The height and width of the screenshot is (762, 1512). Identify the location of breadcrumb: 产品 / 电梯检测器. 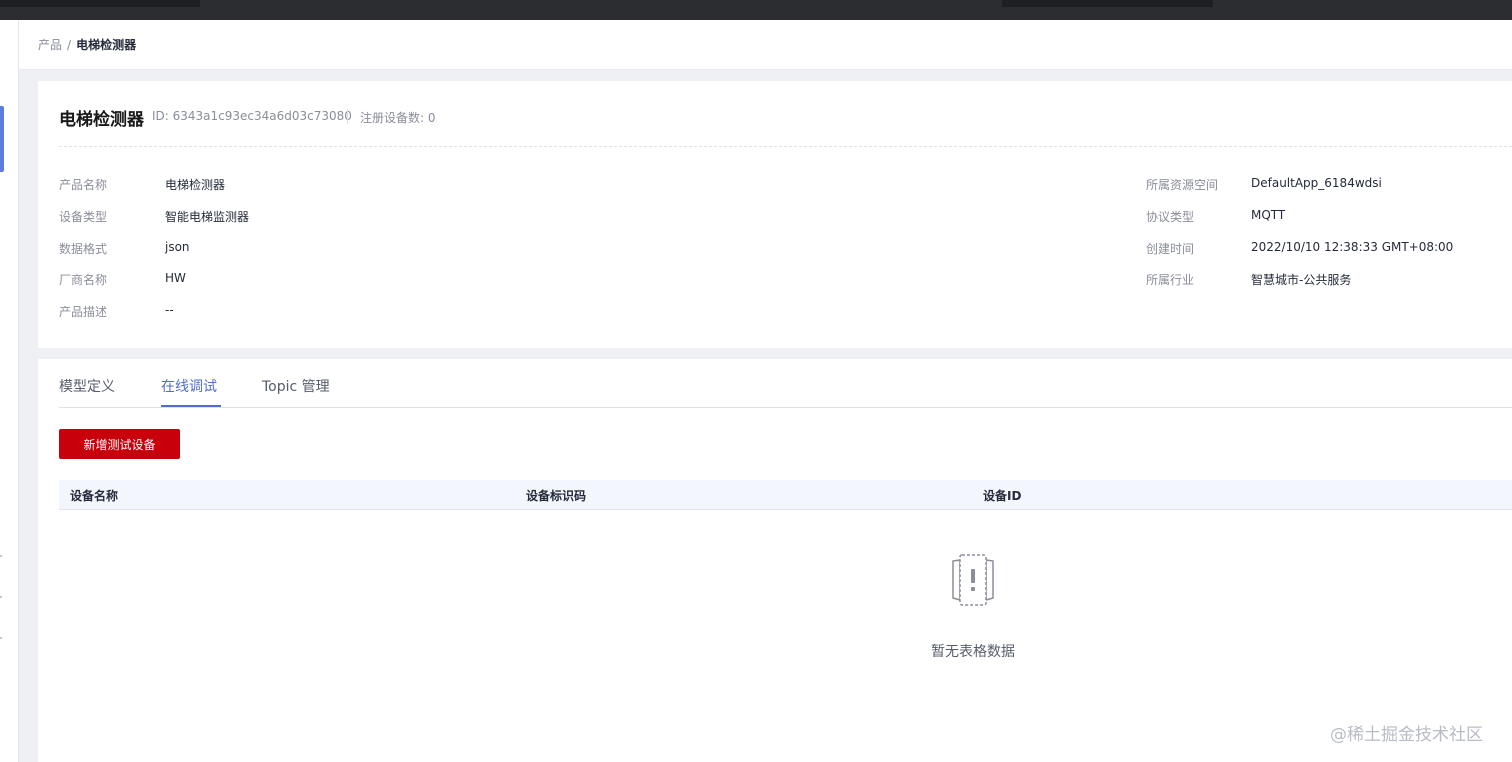
(87, 45).